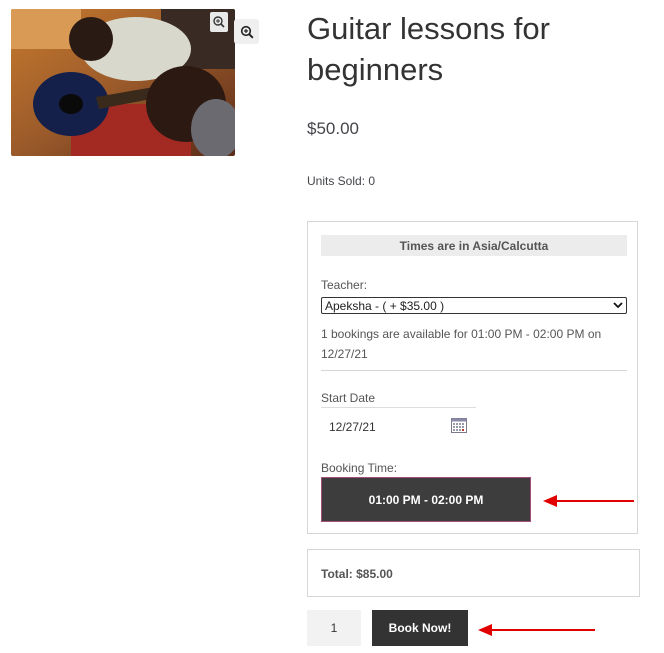 Image resolution: width=664 pixels, height=653 pixels. I want to click on divider, so click(474, 370).